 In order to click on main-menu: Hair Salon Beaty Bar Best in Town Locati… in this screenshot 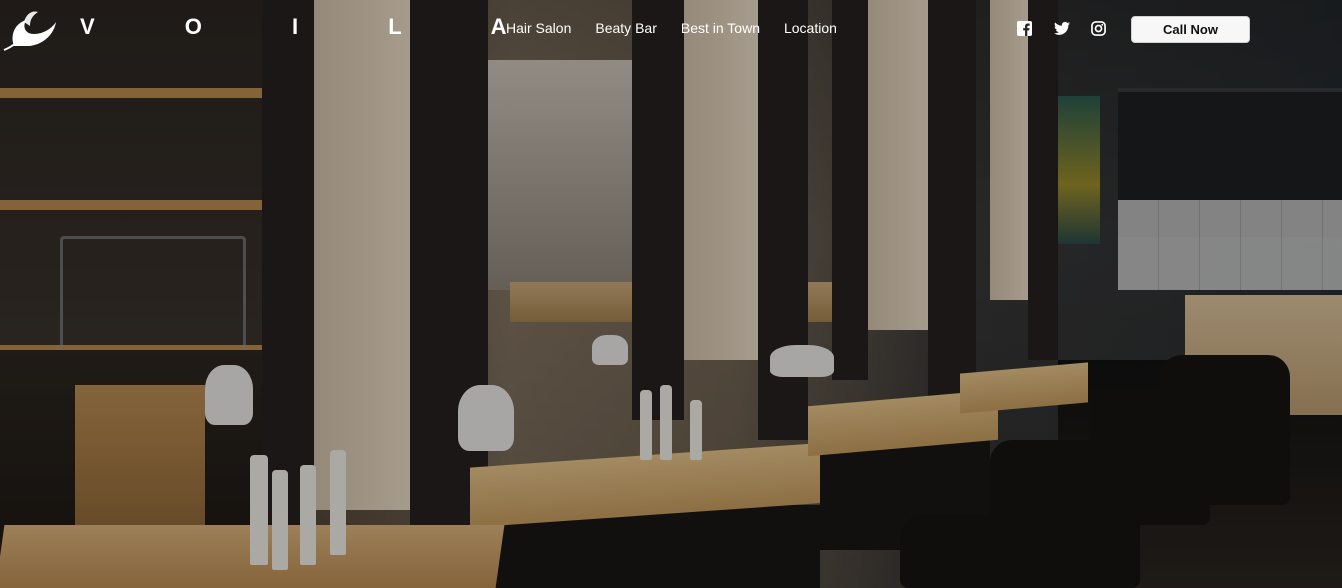, I will do `click(671, 28)`.